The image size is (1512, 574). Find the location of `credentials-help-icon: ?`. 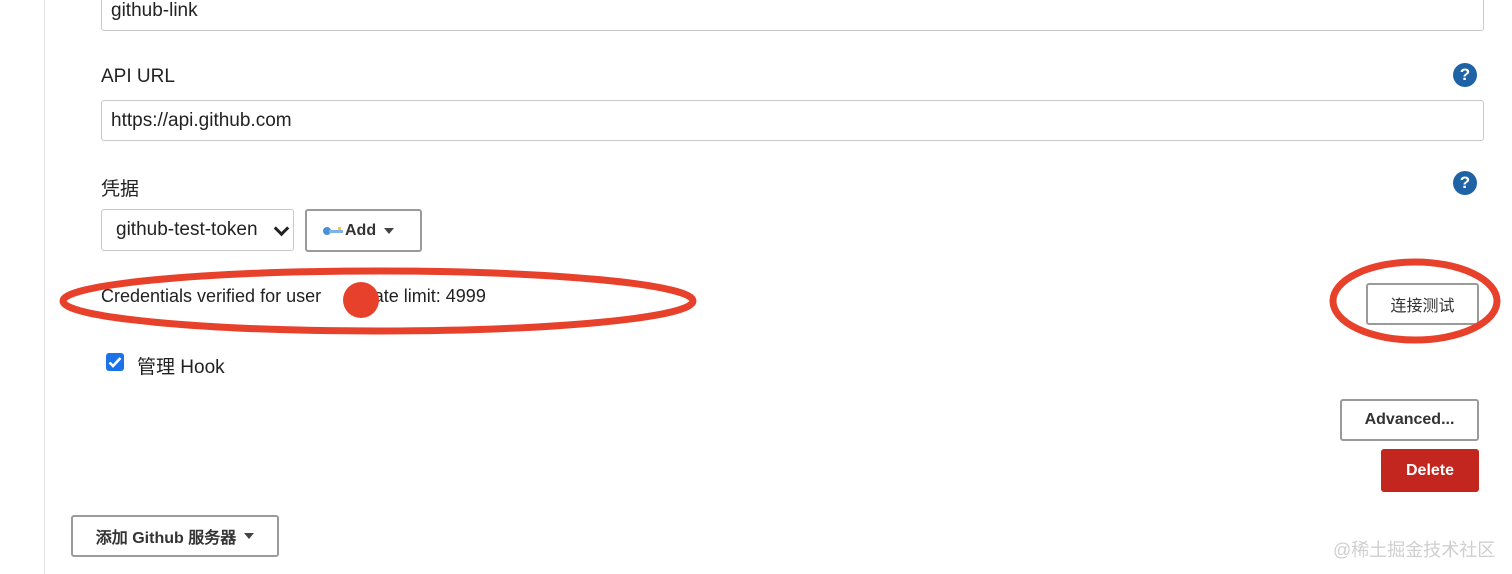

credentials-help-icon: ? is located at coordinates (1465, 183).